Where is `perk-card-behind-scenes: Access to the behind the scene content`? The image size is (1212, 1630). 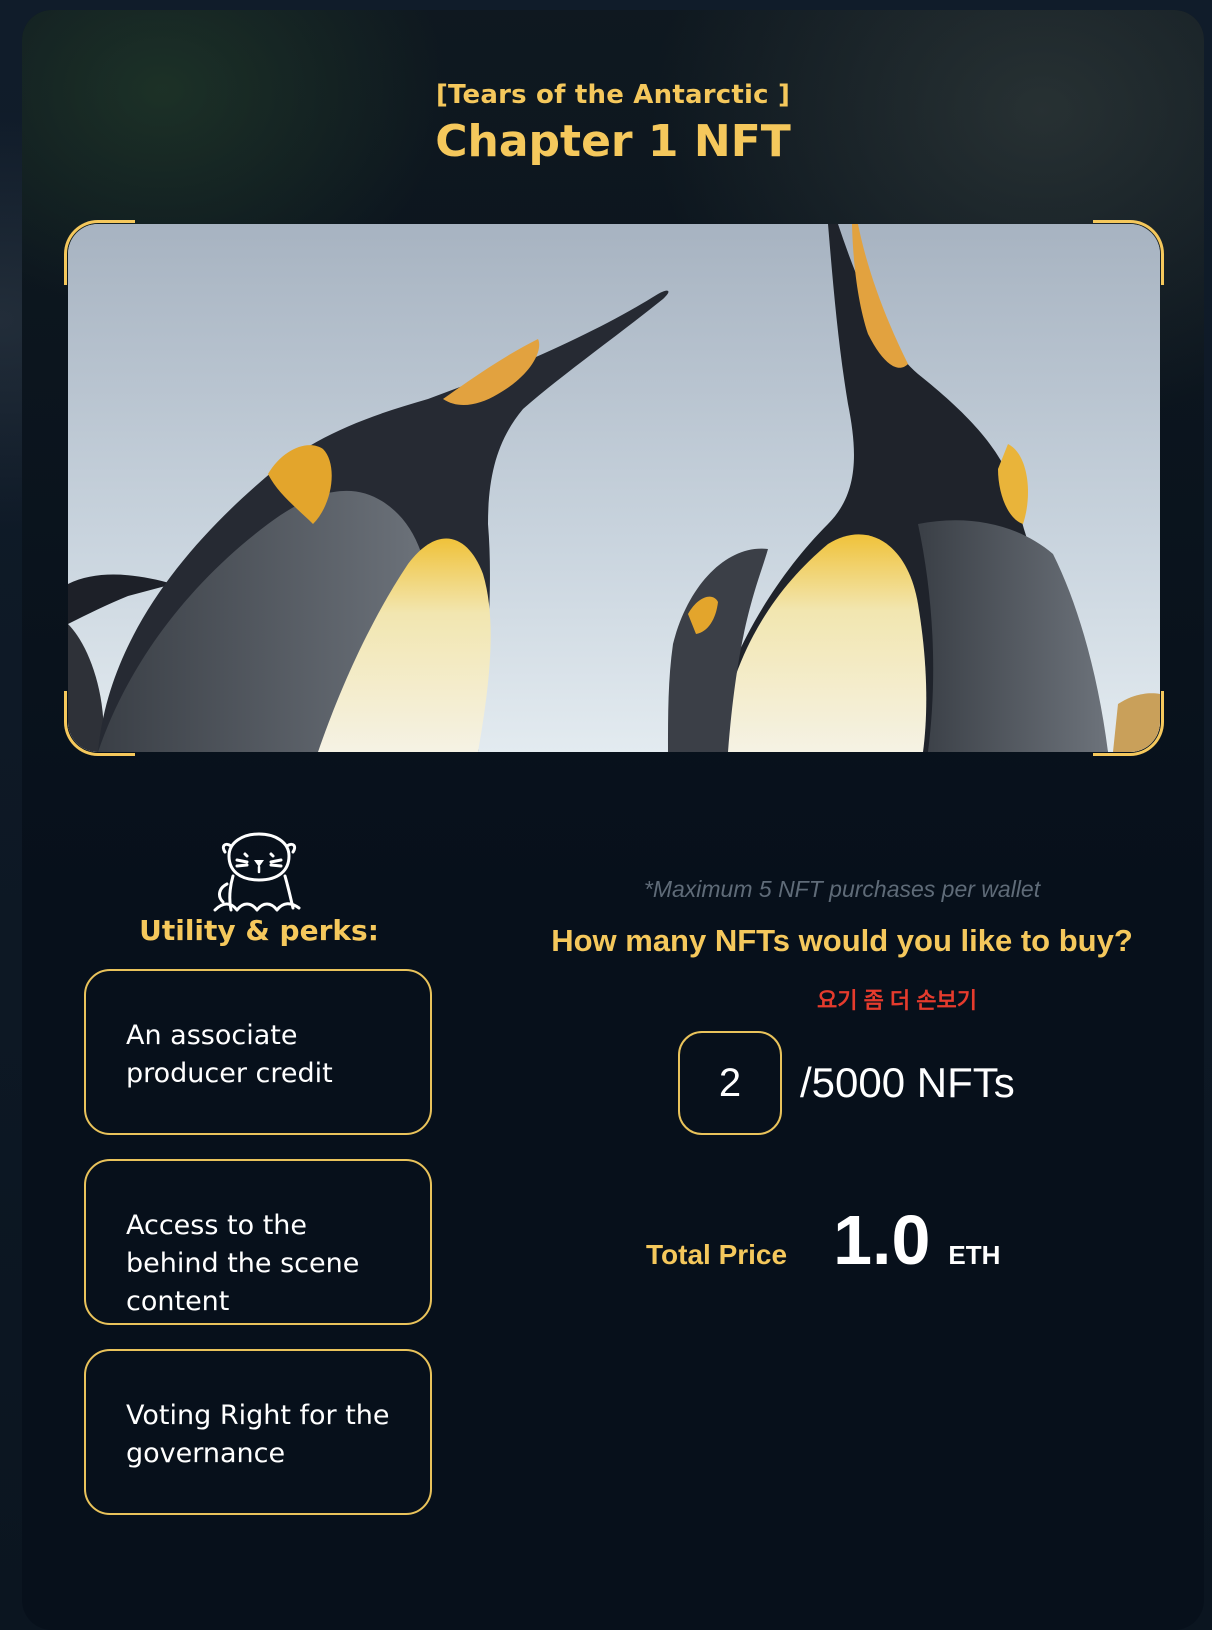 perk-card-behind-scenes: Access to the behind the scene content is located at coordinates (258, 1242).